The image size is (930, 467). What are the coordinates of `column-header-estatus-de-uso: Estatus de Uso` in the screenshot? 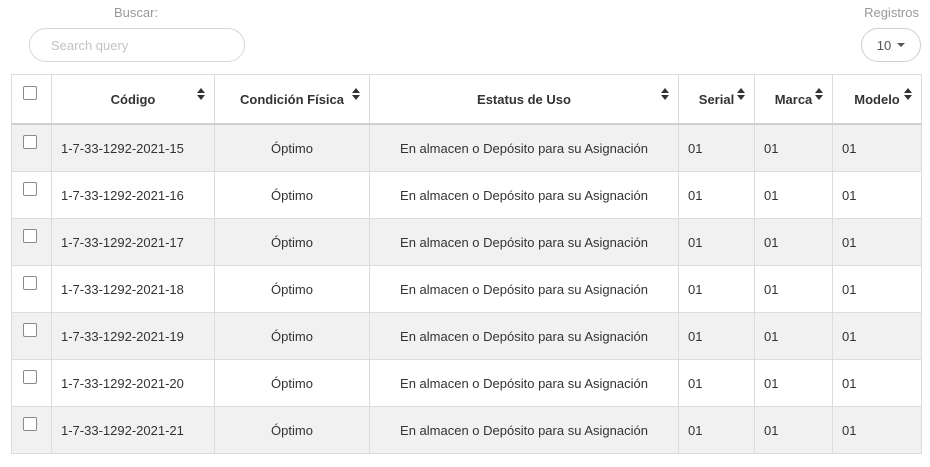 It's located at (524, 99).